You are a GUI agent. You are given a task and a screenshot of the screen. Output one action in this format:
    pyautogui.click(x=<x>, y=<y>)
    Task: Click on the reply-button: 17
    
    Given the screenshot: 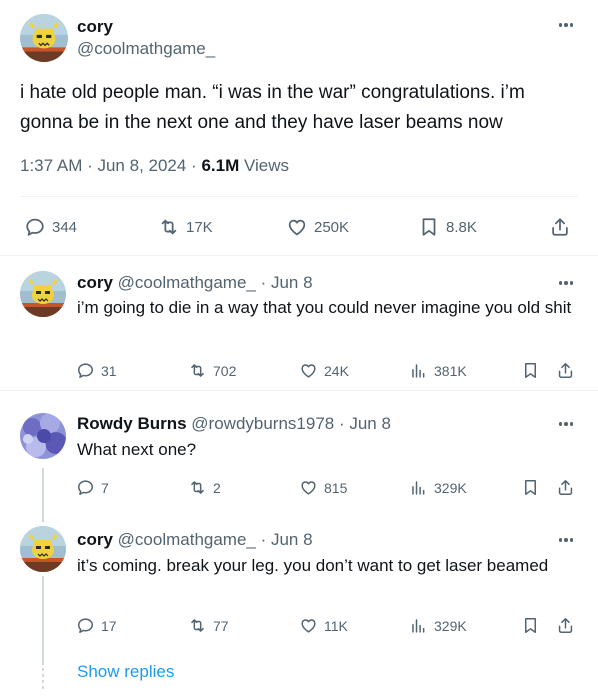 What is the action you would take?
    pyautogui.click(x=96, y=625)
    